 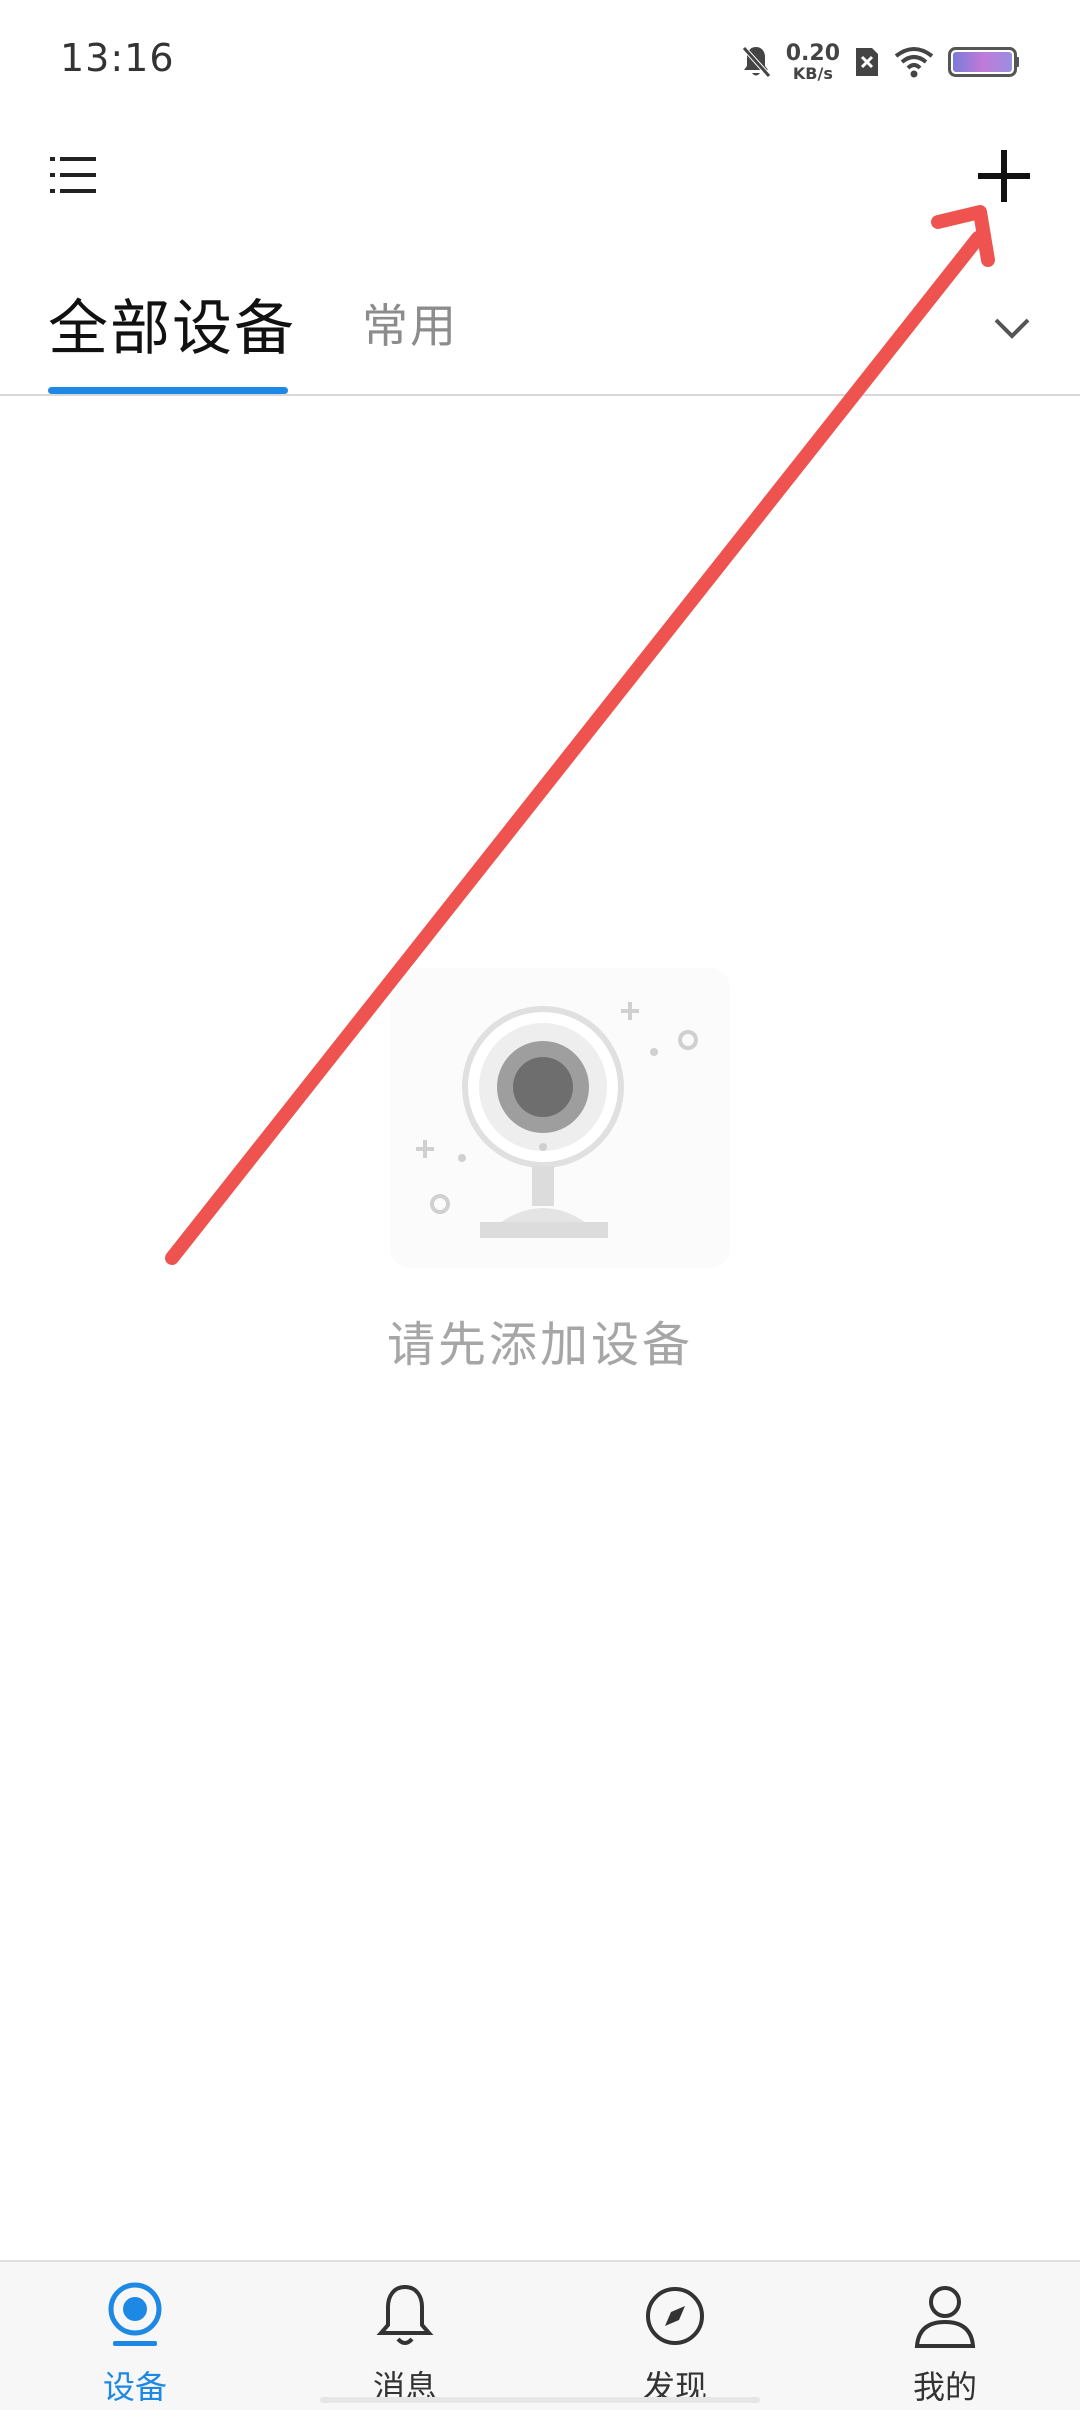 I want to click on tab-dropdown-button, so click(x=1012, y=328).